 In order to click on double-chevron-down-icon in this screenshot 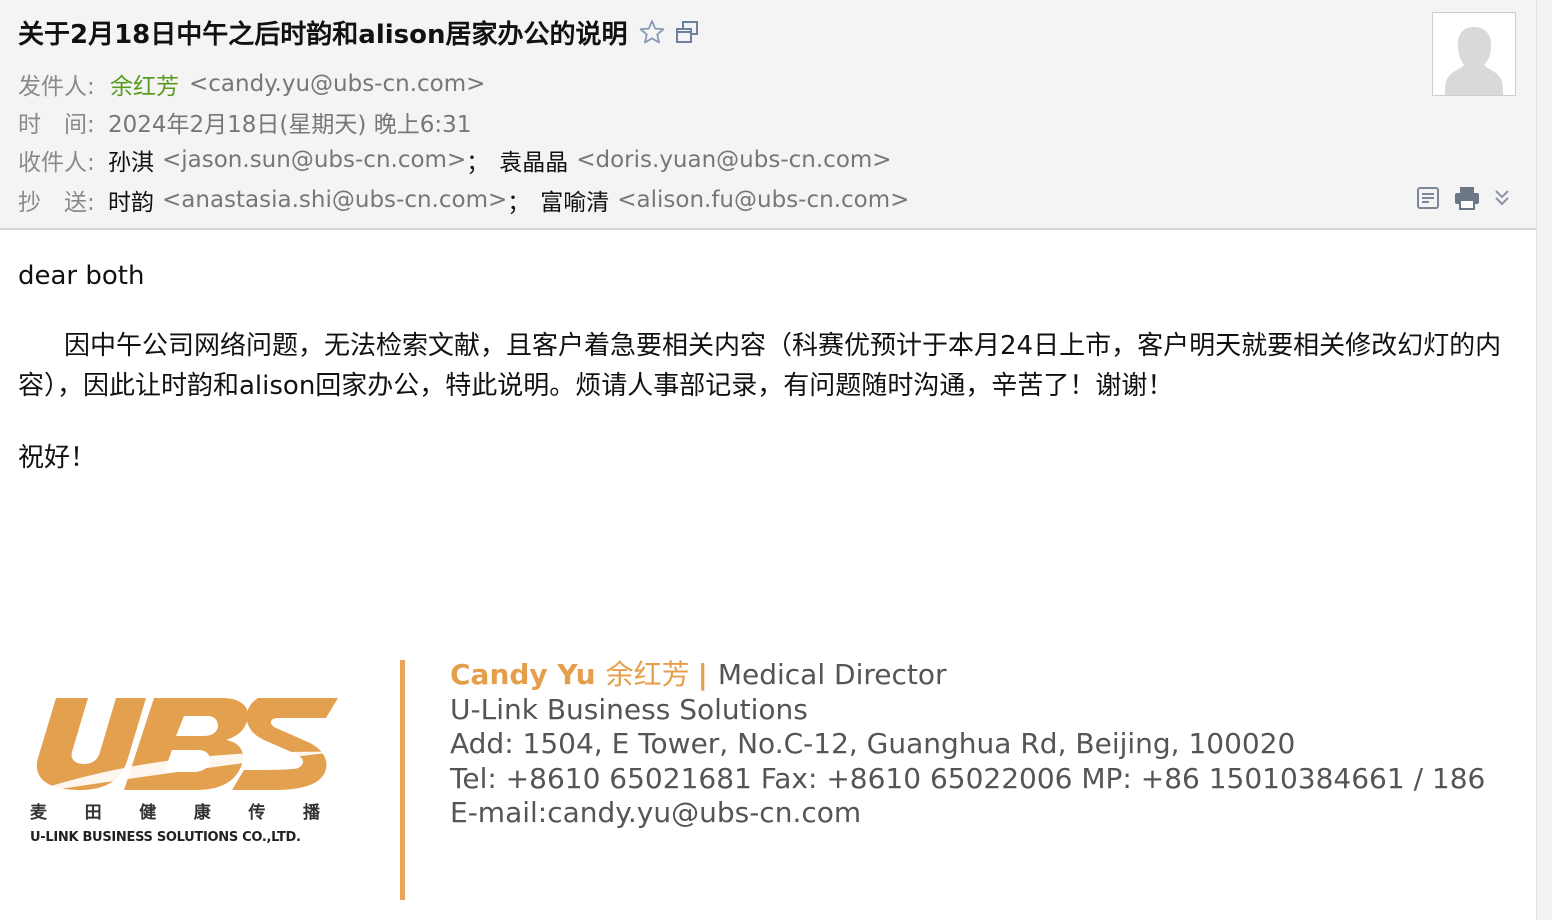, I will do `click(1502, 198)`.